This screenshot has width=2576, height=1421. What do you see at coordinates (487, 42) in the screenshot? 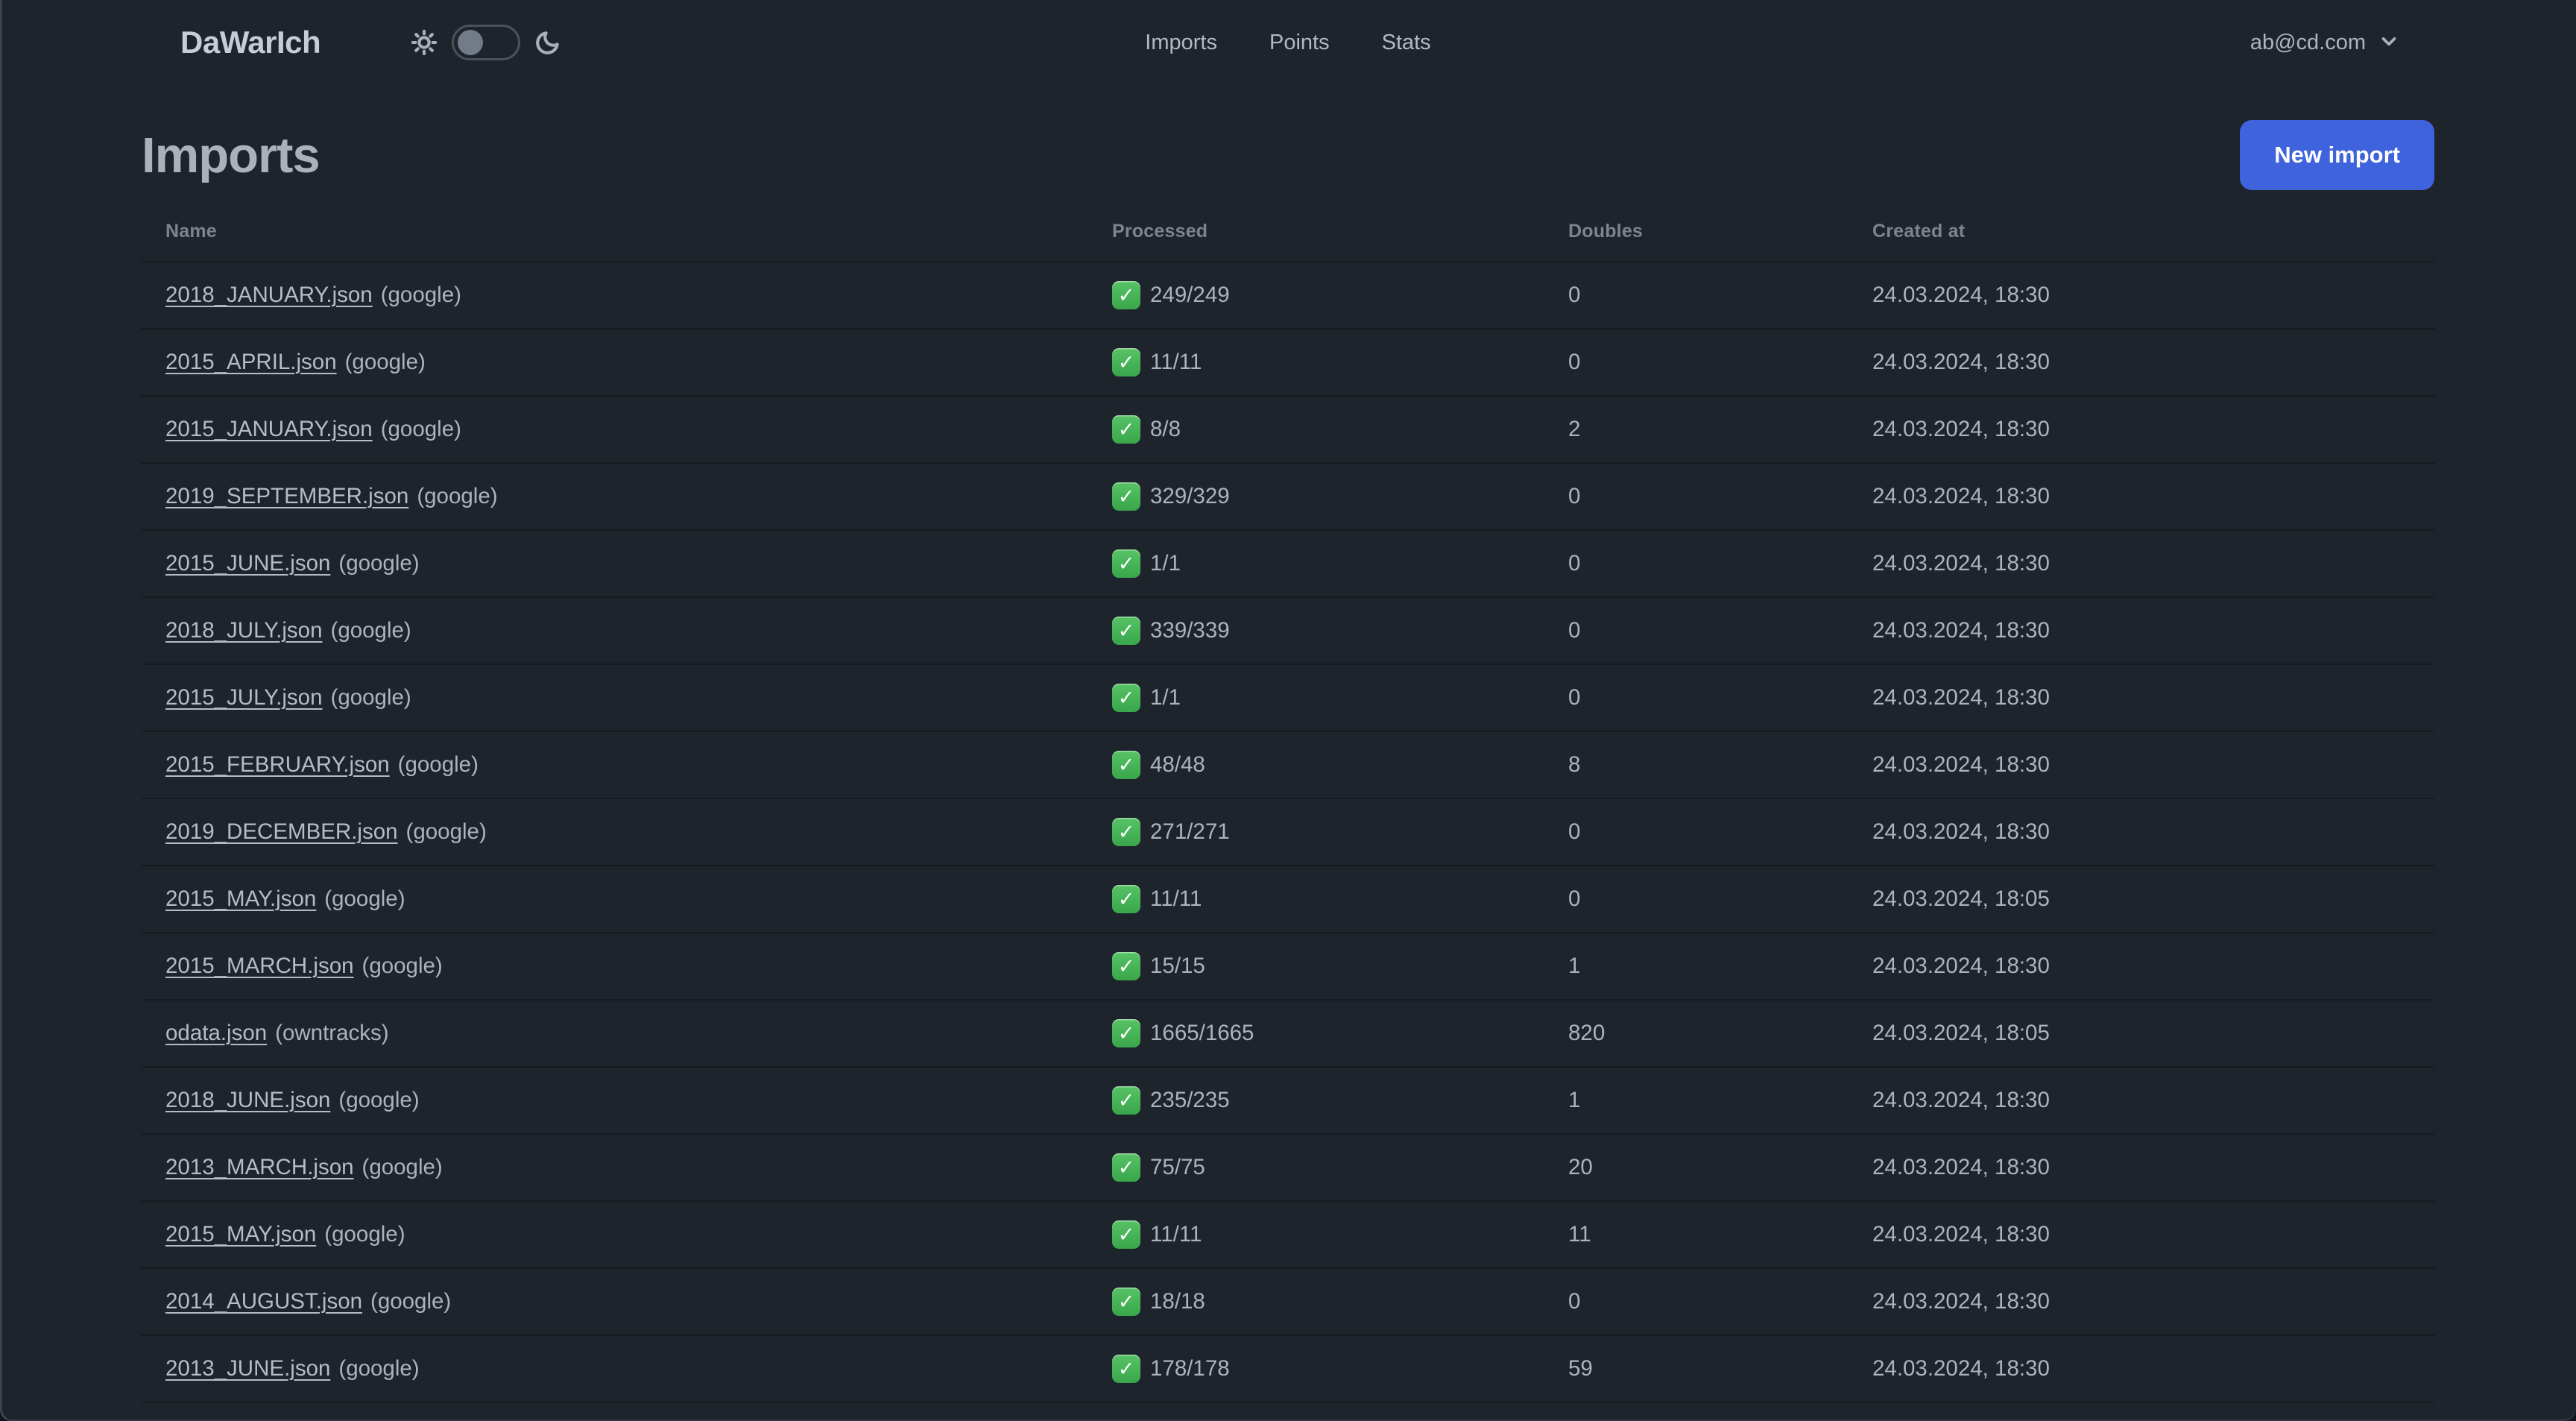
I see `theme-toggle` at bounding box center [487, 42].